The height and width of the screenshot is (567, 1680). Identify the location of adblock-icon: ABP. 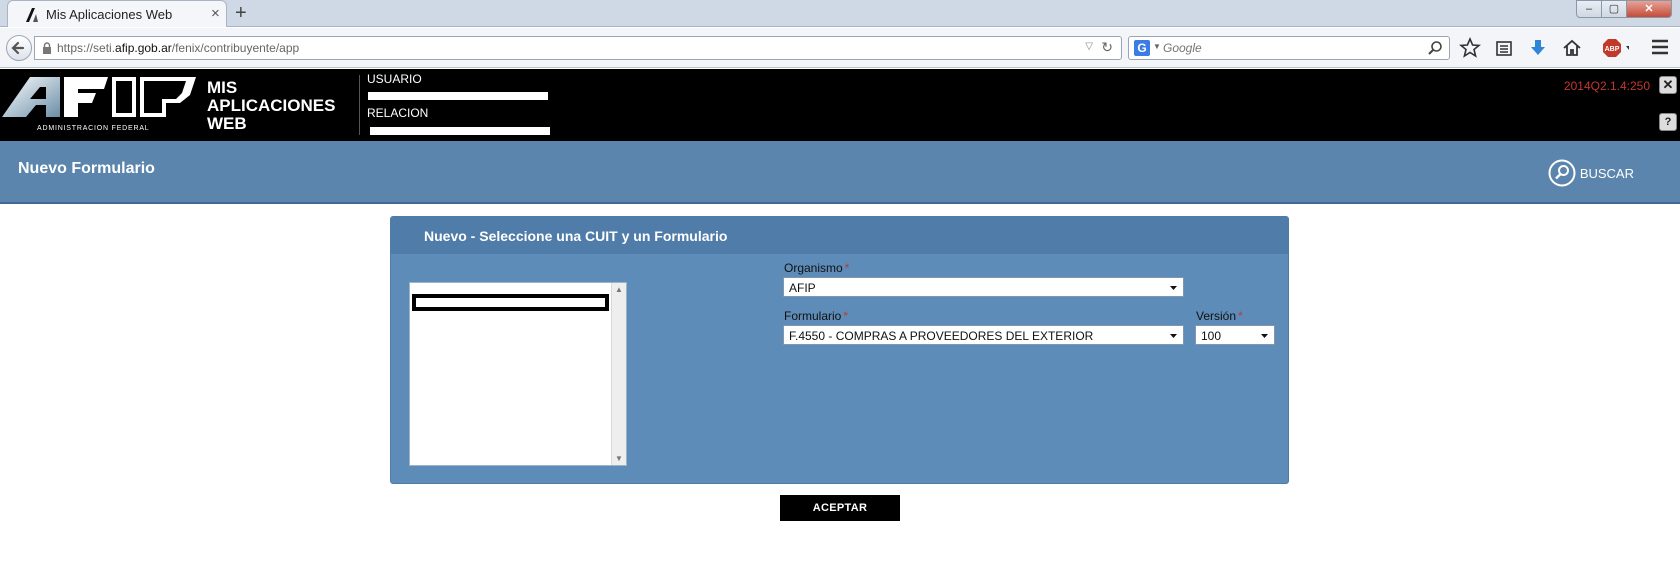
(1612, 48).